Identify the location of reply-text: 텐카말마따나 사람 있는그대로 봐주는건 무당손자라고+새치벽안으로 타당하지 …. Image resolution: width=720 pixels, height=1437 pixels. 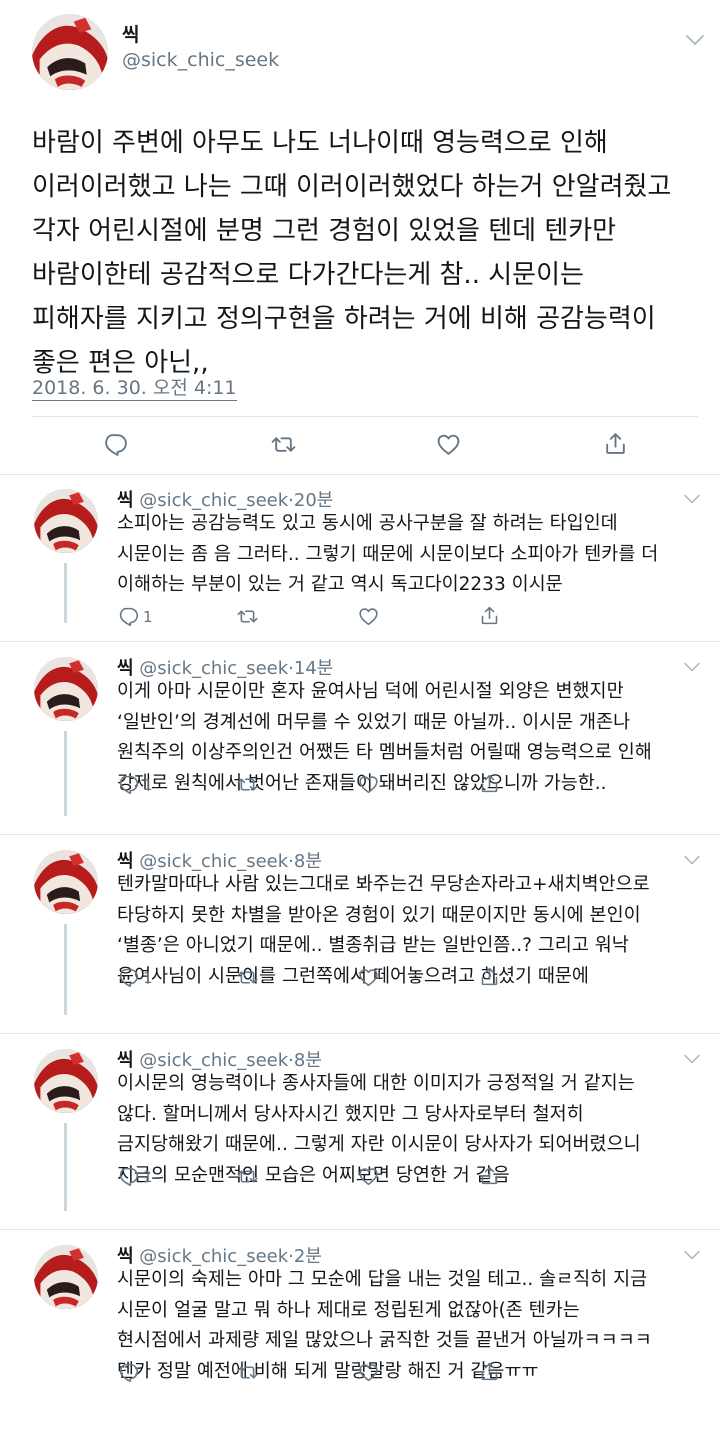
(383, 930).